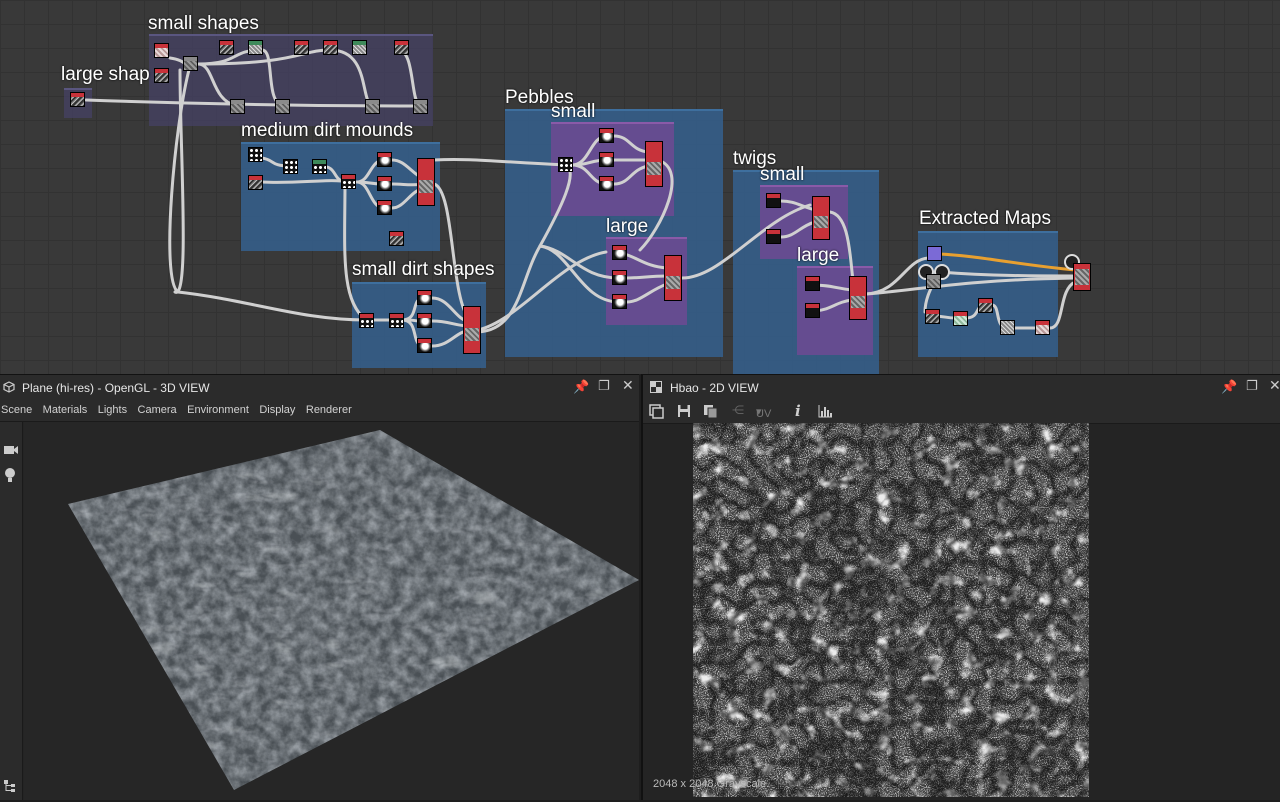 Image resolution: width=1280 pixels, height=802 pixels. What do you see at coordinates (985, 218) in the screenshot?
I see `frame-label-extracted-maps: Extracted Maps` at bounding box center [985, 218].